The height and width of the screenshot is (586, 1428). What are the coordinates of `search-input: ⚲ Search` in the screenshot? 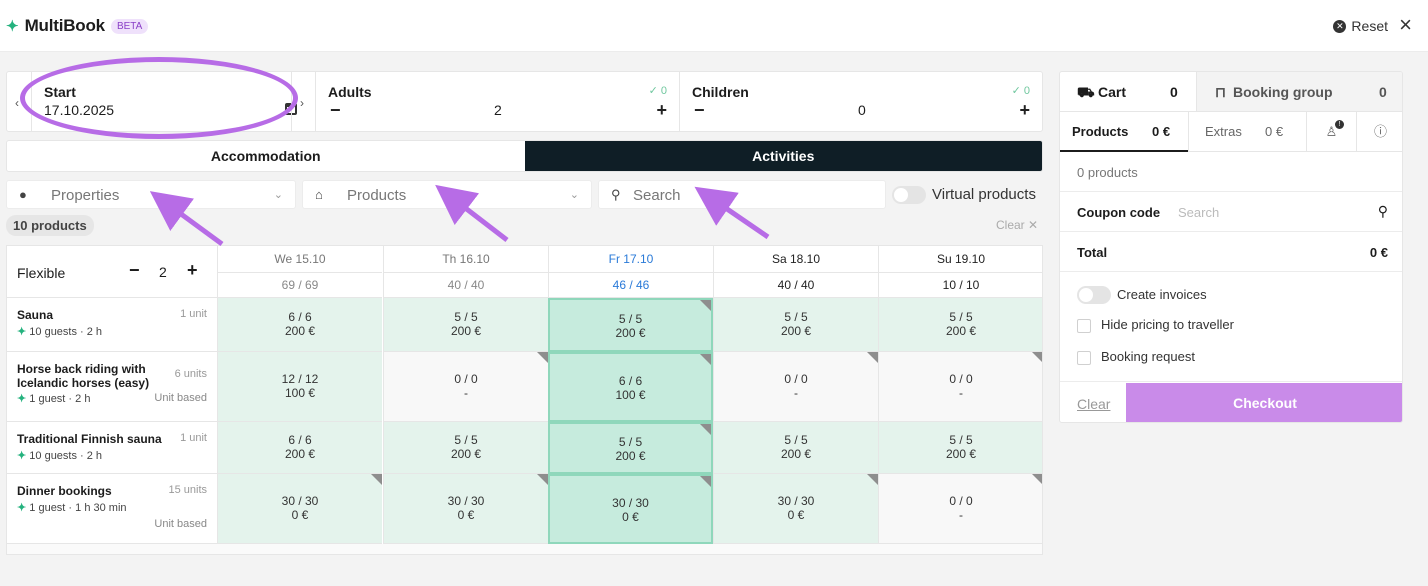 It's located at (742, 194).